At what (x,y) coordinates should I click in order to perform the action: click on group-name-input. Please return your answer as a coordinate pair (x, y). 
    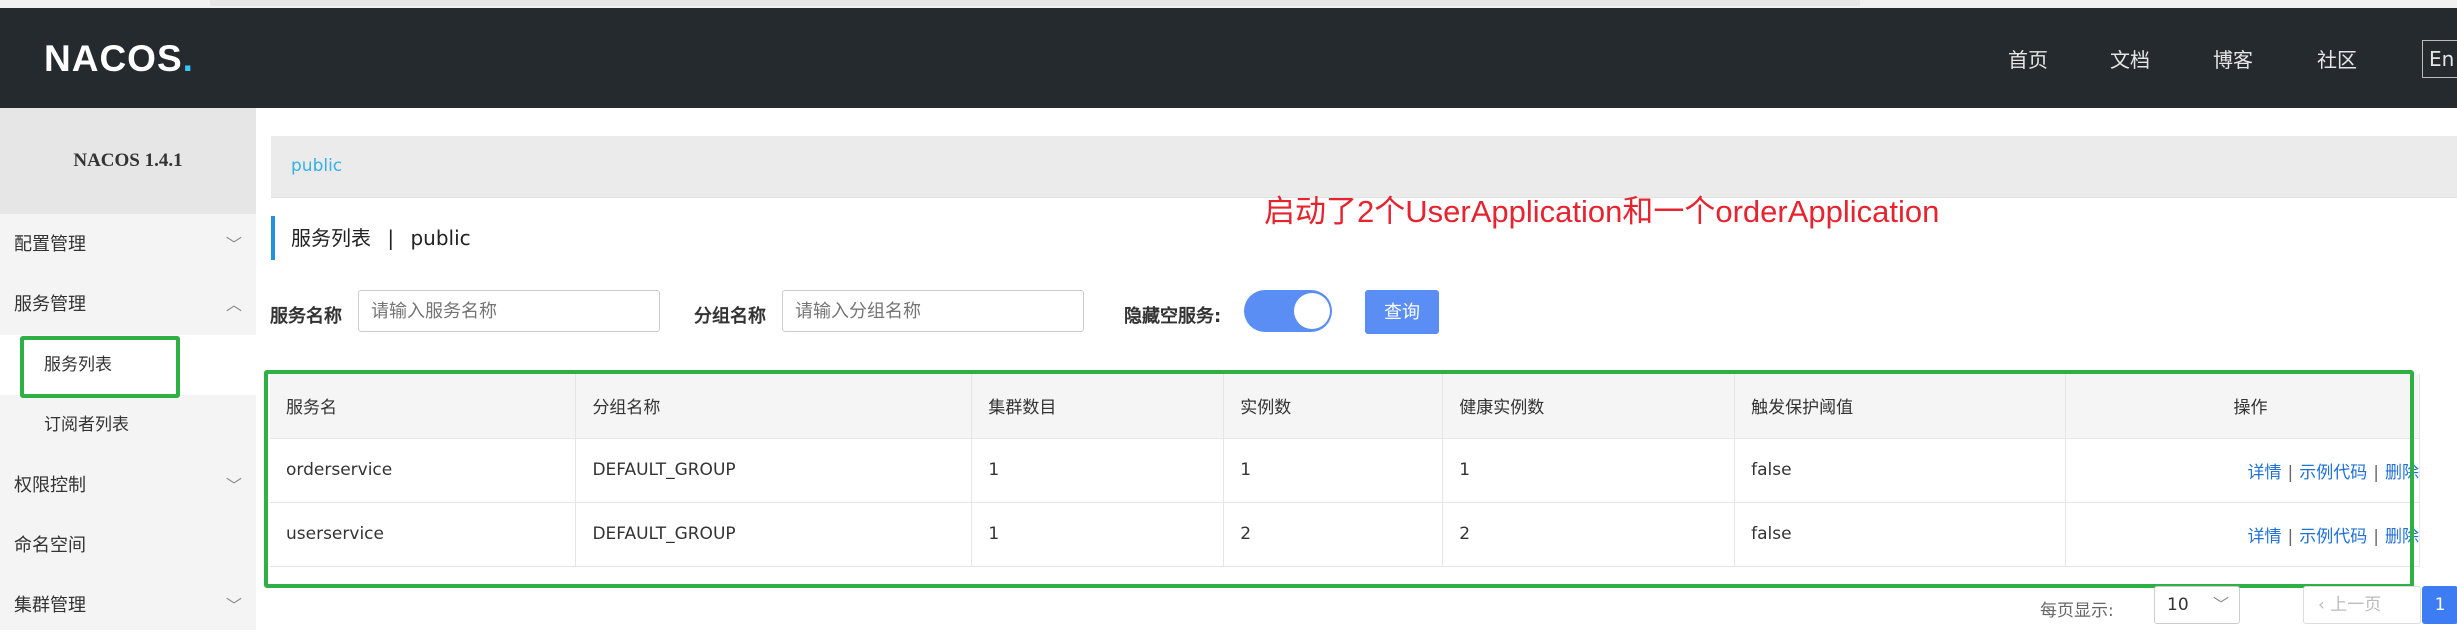
    Looking at the image, I should click on (933, 311).